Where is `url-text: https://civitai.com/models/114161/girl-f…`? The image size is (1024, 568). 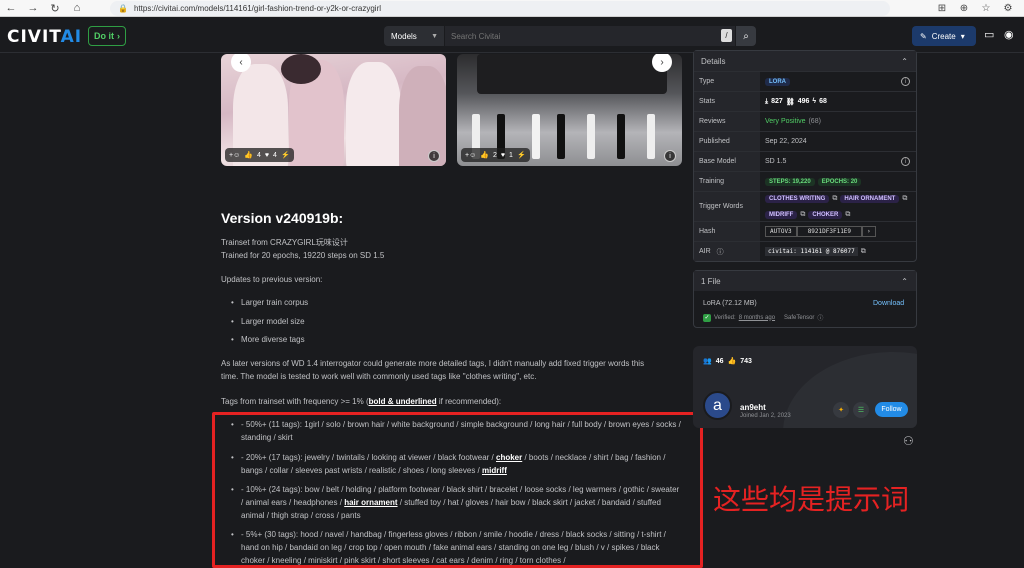 url-text: https://civitai.com/models/114161/girl-f… is located at coordinates (257, 8).